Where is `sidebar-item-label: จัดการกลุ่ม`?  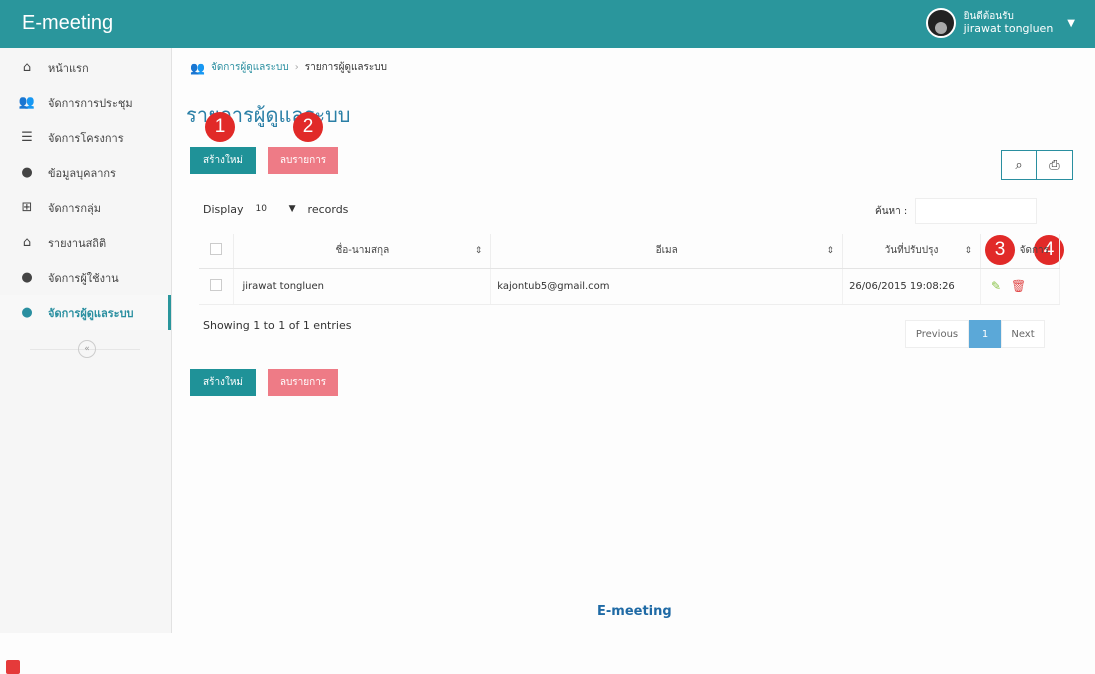 sidebar-item-label: จัดการกลุ่ม is located at coordinates (74, 208).